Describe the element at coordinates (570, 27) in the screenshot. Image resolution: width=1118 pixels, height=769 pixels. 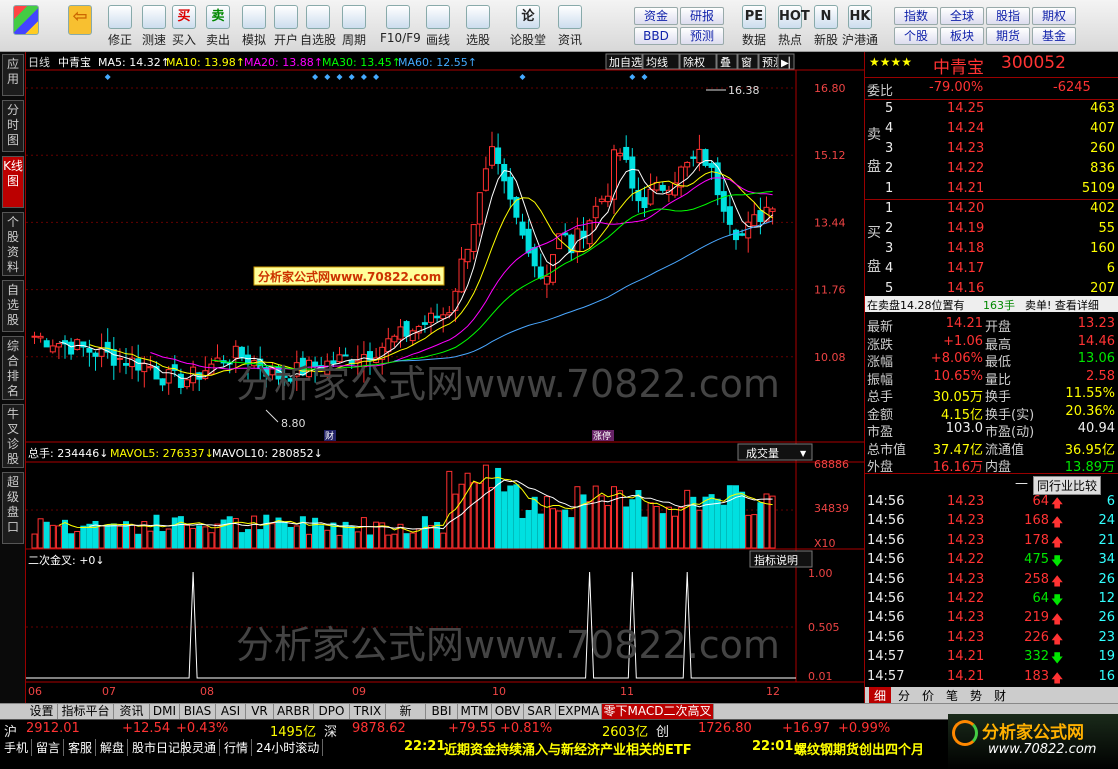
I see `toolbar-info-button: 资讯` at that location.